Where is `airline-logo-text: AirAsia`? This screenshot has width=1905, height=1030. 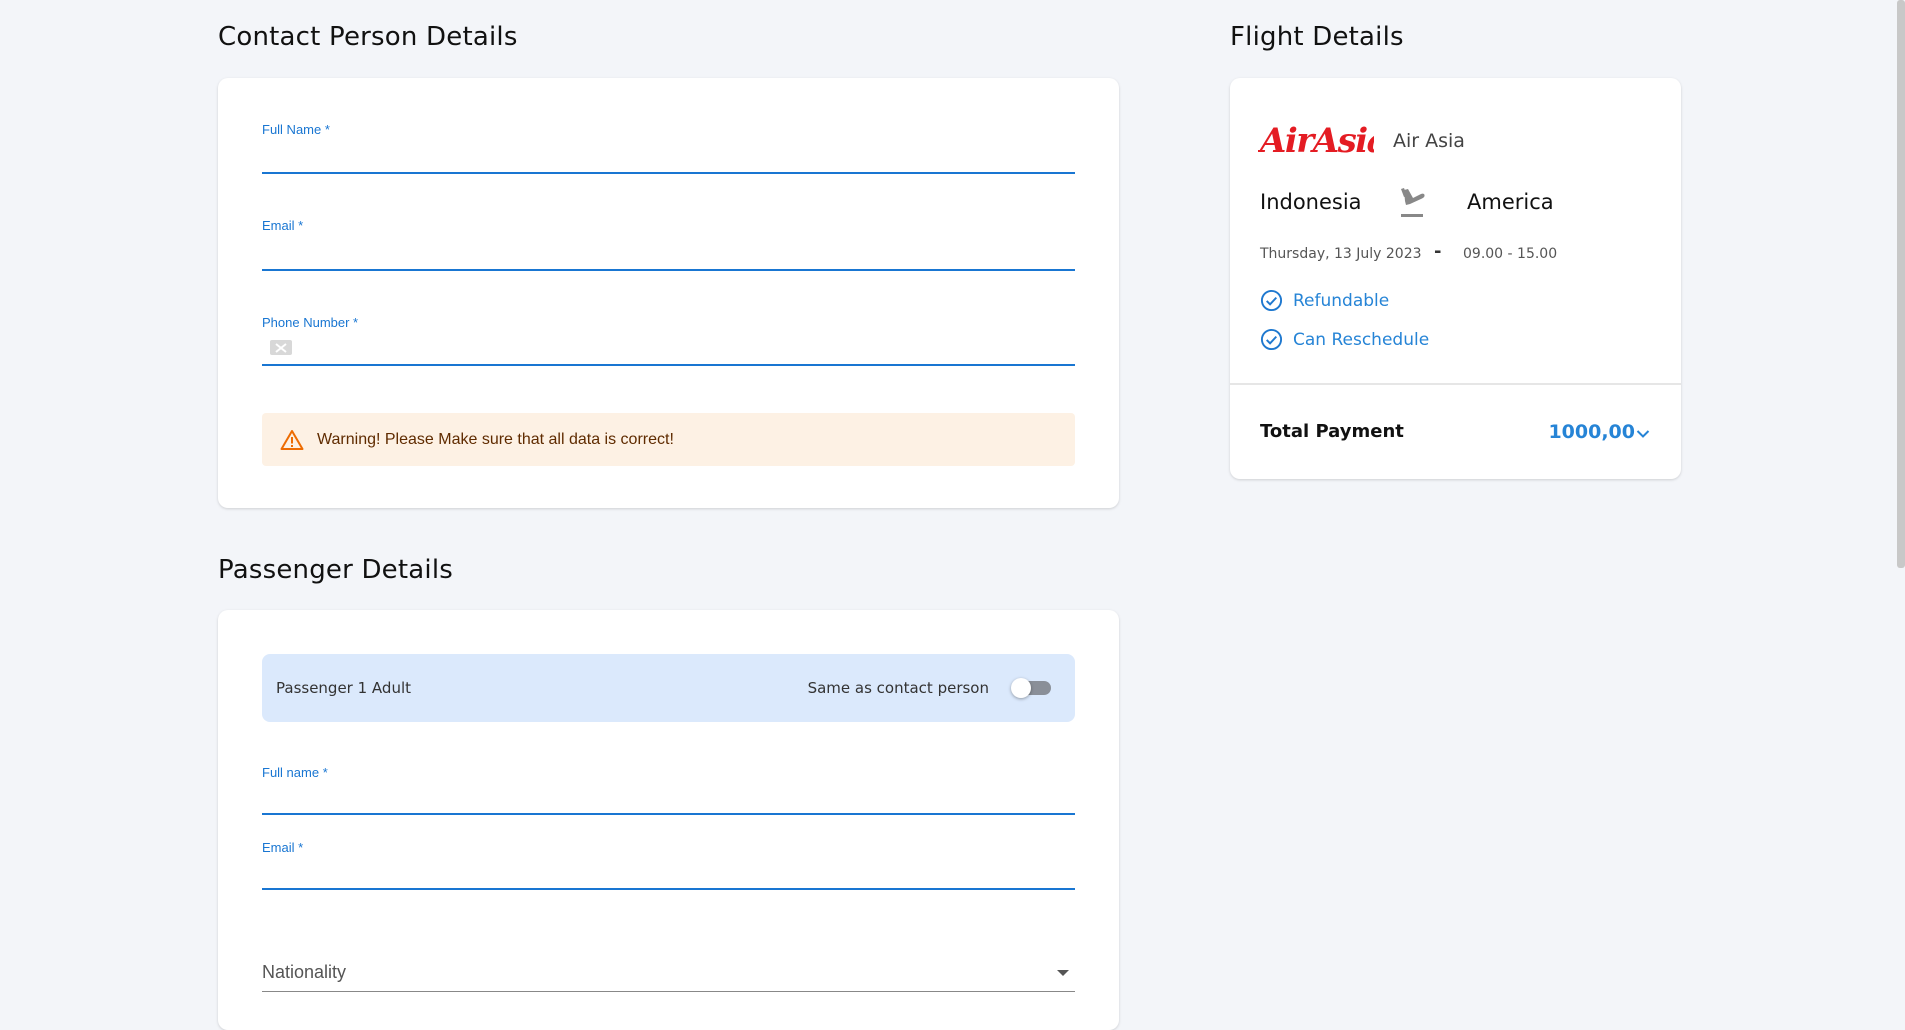 airline-logo-text: AirAsia is located at coordinates (1316, 141).